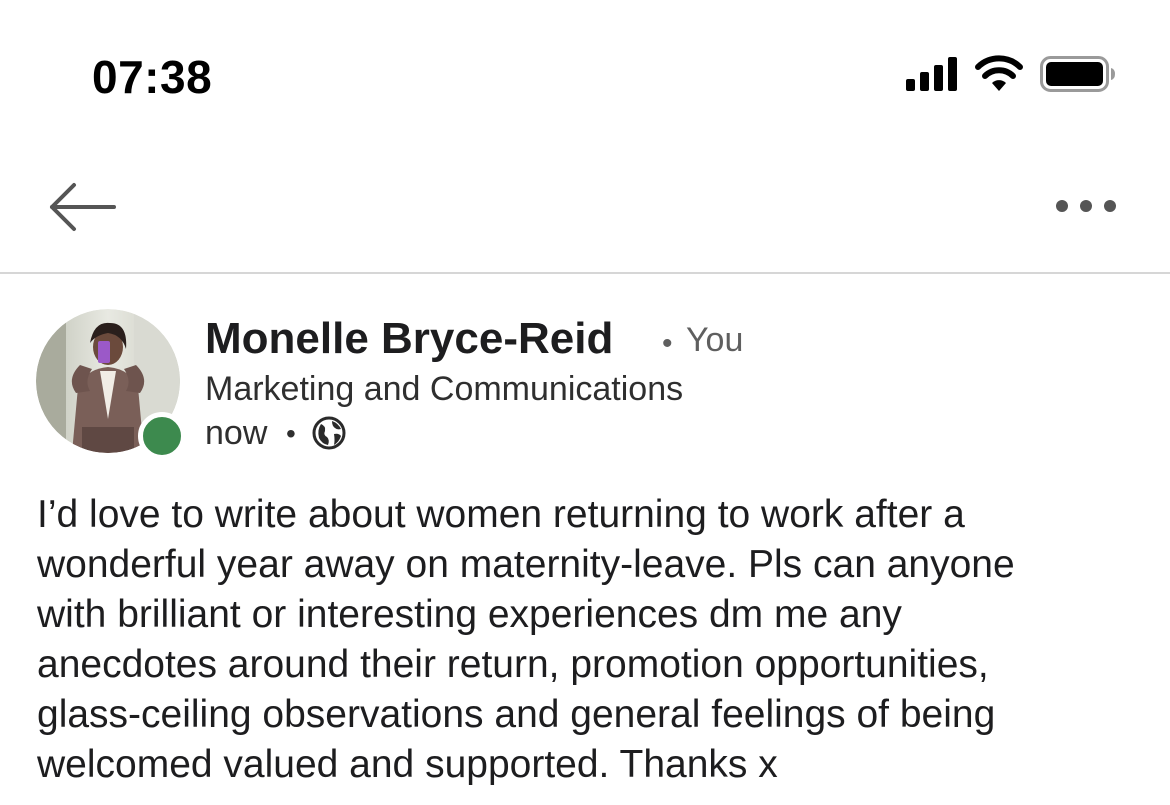 The height and width of the screenshot is (805, 1170). What do you see at coordinates (931, 74) in the screenshot?
I see `cellular-signal-icon` at bounding box center [931, 74].